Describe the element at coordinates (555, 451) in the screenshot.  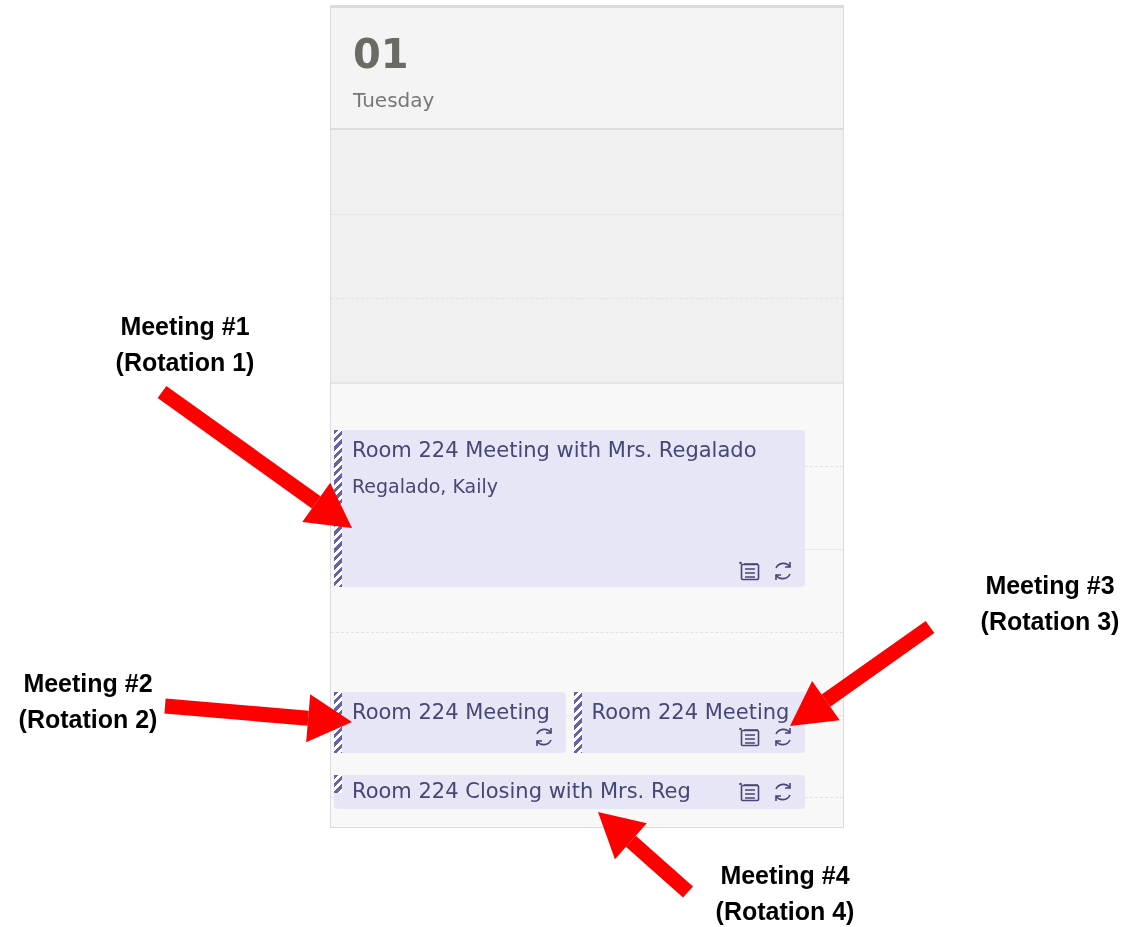
I see `event-title: Room 224 Meeting with Mrs. Regalado` at that location.